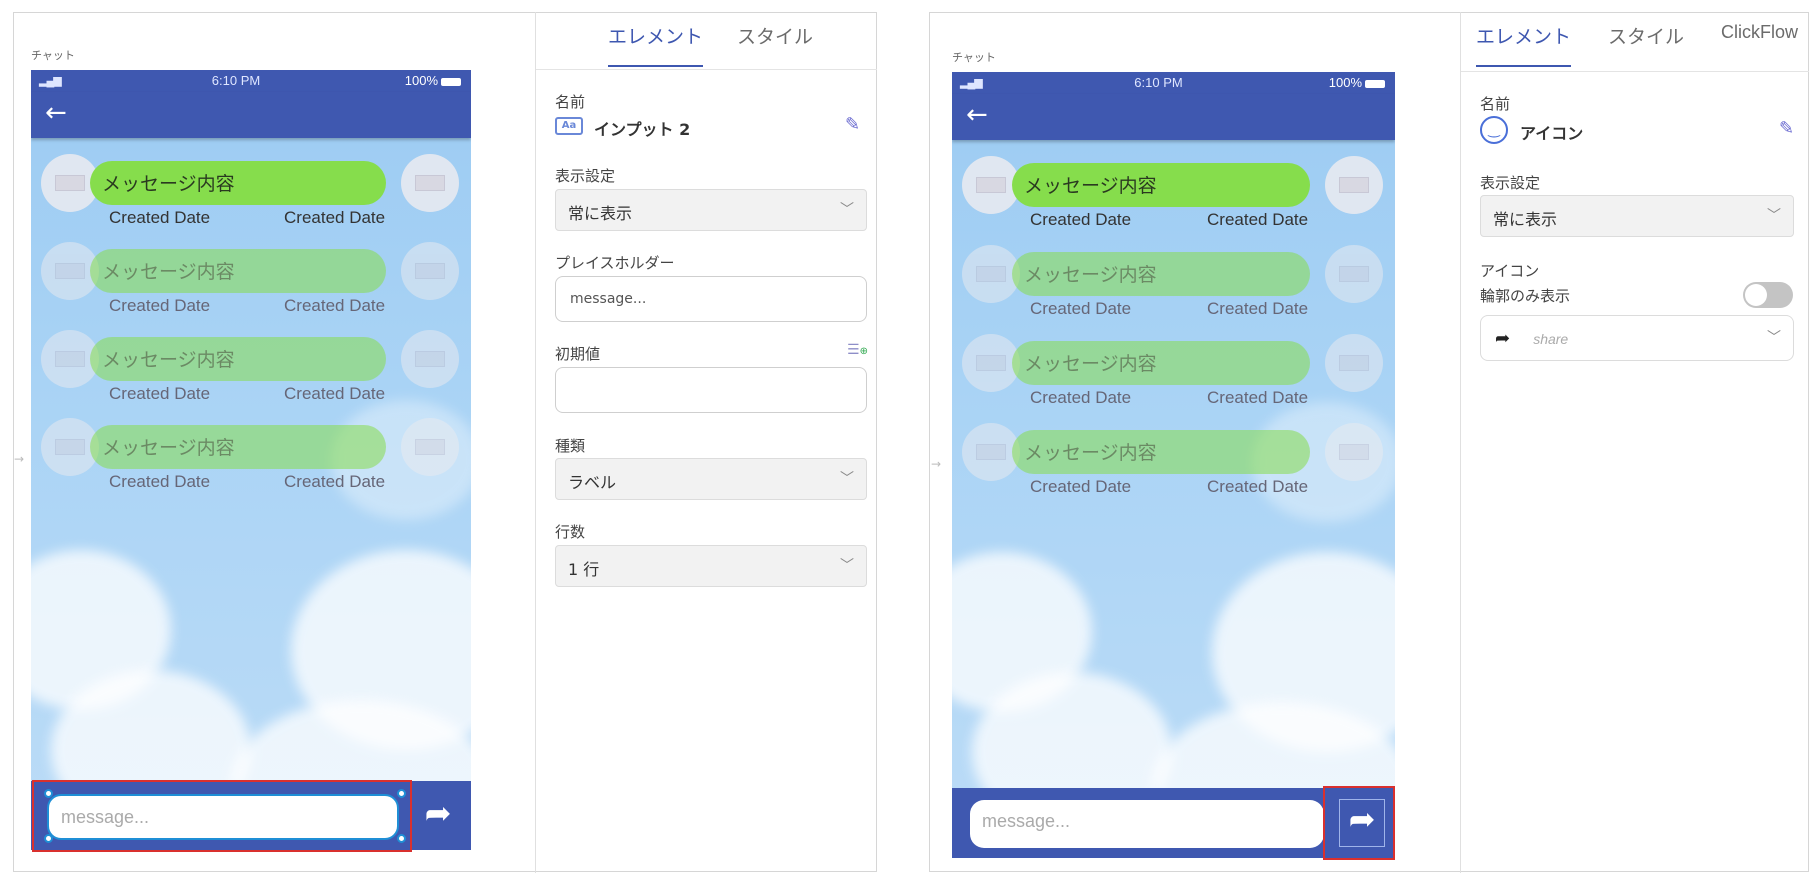 Image resolution: width=1820 pixels, height=885 pixels. I want to click on smiley-icon: ‿, so click(1494, 130).